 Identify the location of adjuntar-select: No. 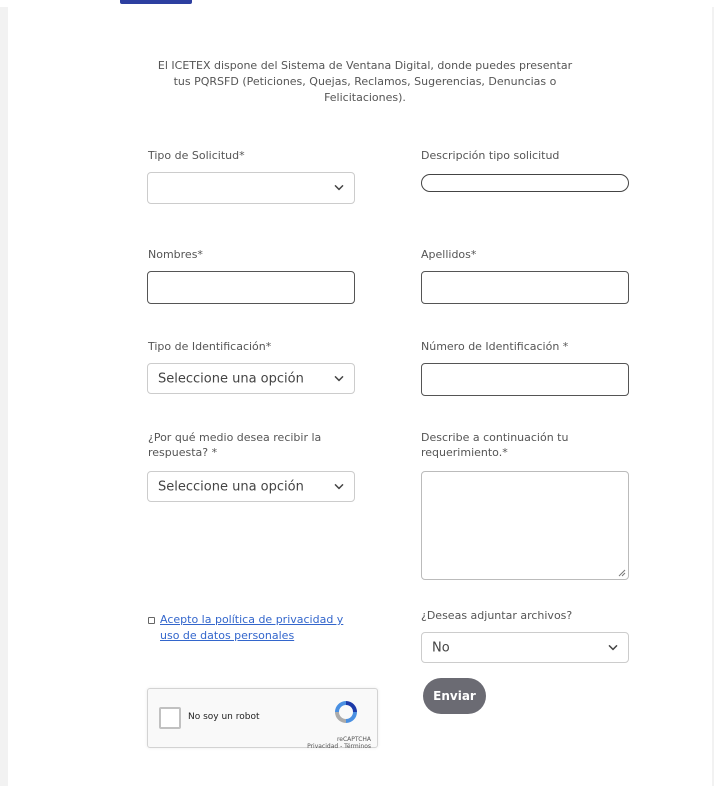
(525, 647).